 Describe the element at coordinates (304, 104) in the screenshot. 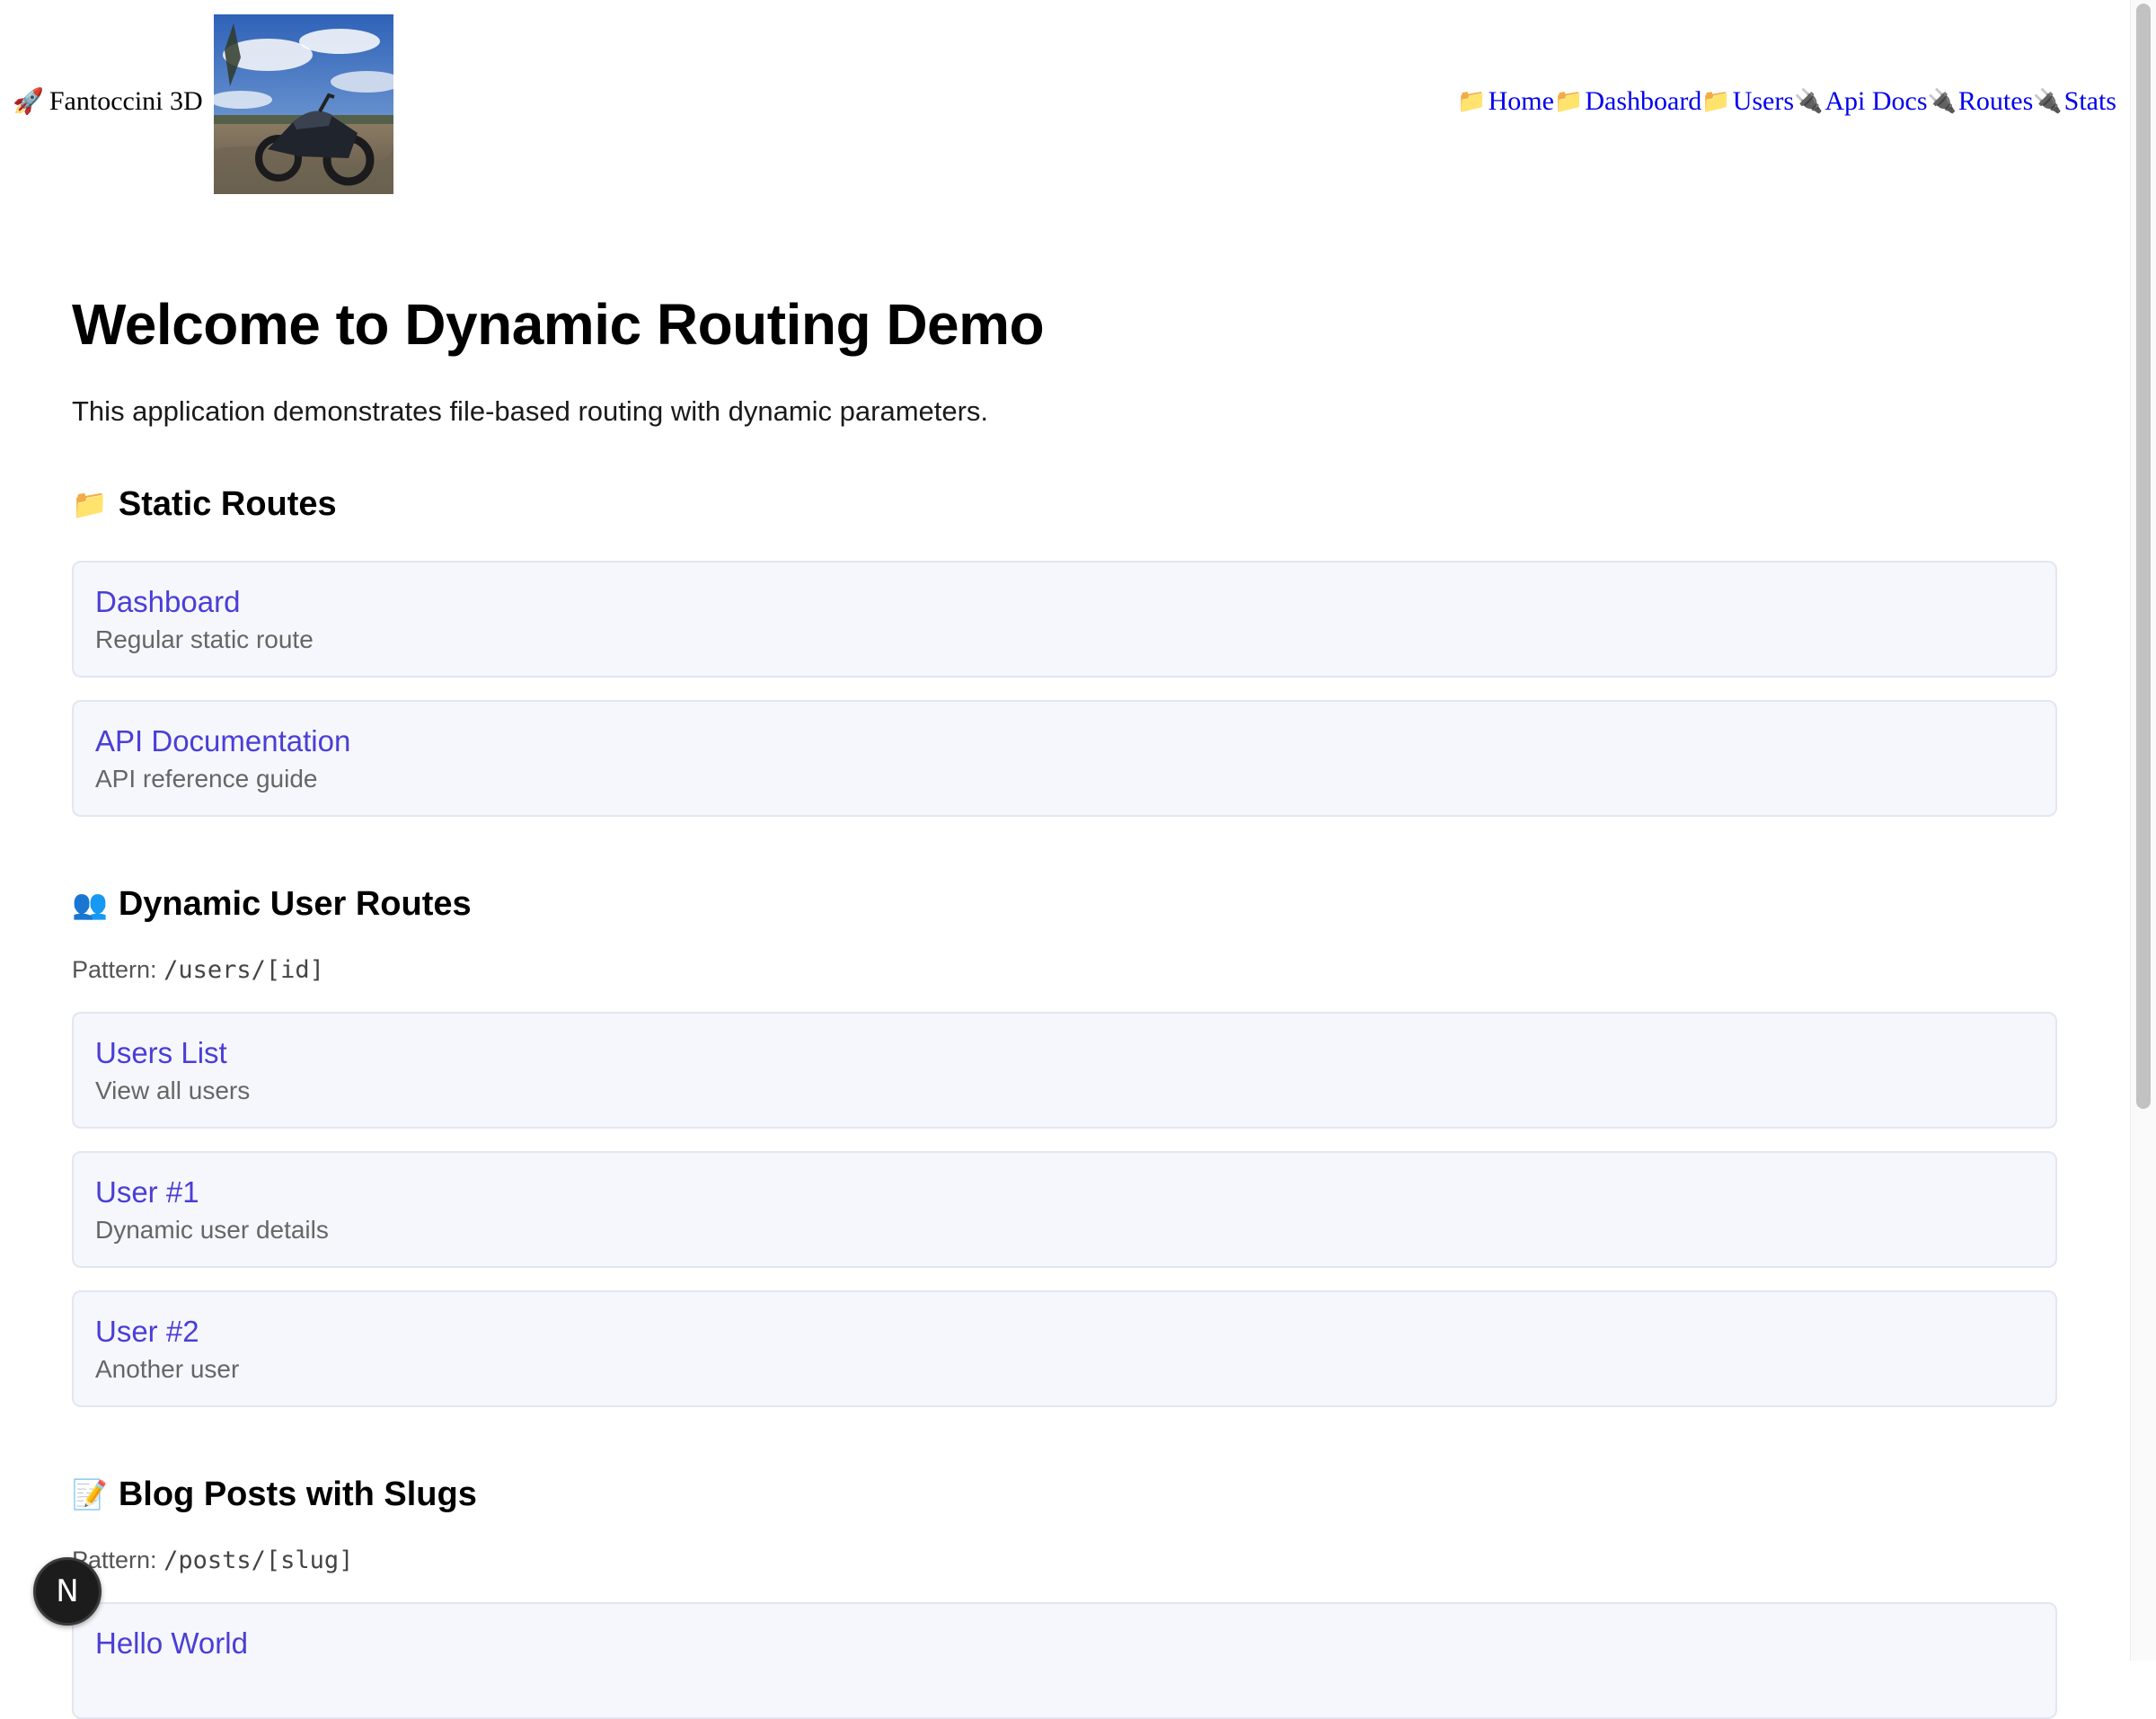

I see `motorcycle-photo` at that location.